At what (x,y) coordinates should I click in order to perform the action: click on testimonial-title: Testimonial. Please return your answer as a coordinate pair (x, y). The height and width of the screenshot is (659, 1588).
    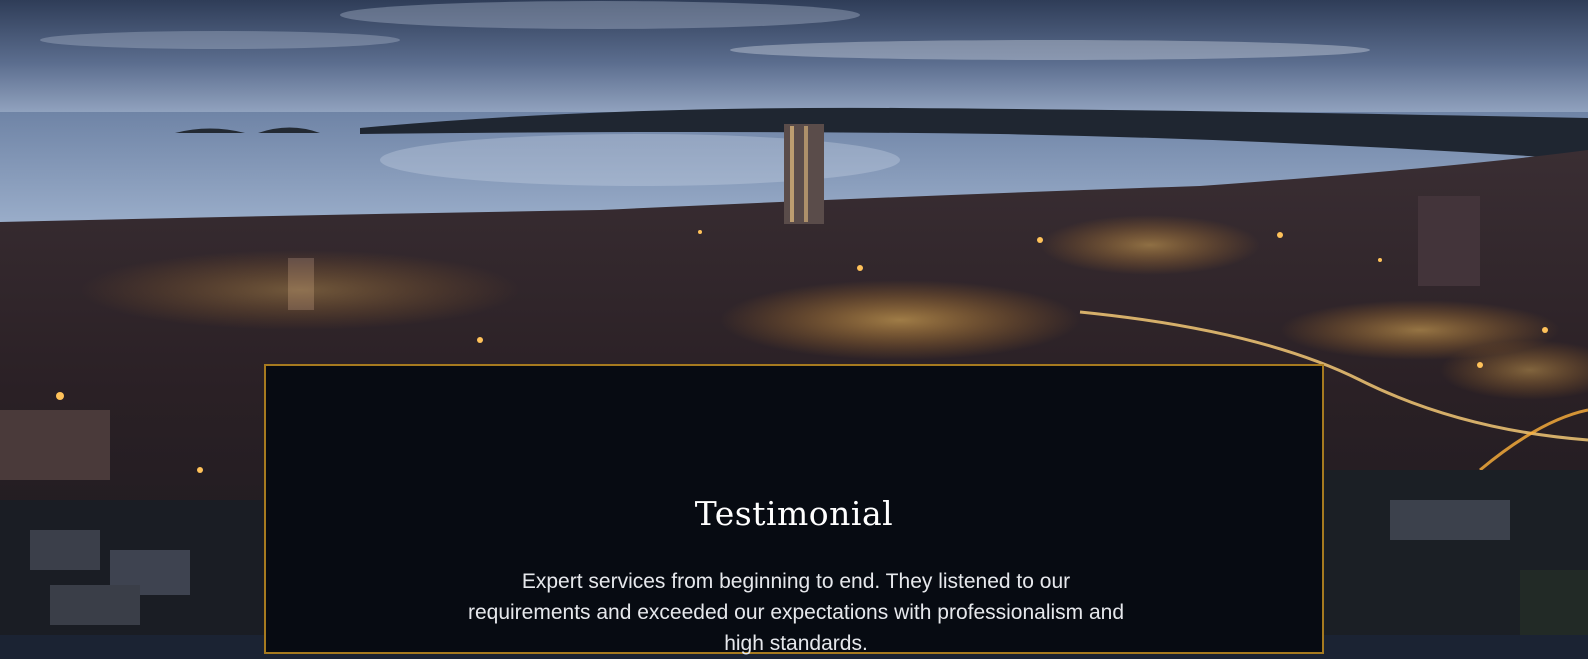
    Looking at the image, I should click on (794, 513).